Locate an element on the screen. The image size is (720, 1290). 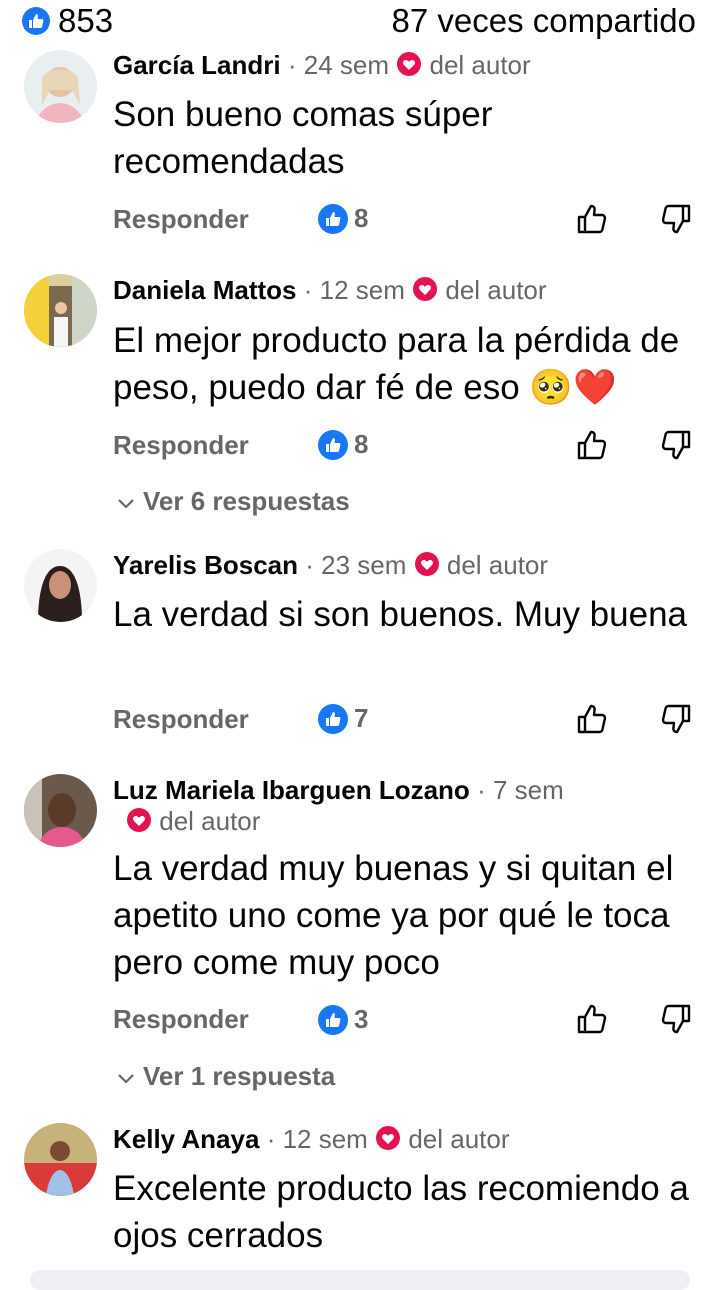
comment-meta-author: del autor is located at coordinates (193, 823).